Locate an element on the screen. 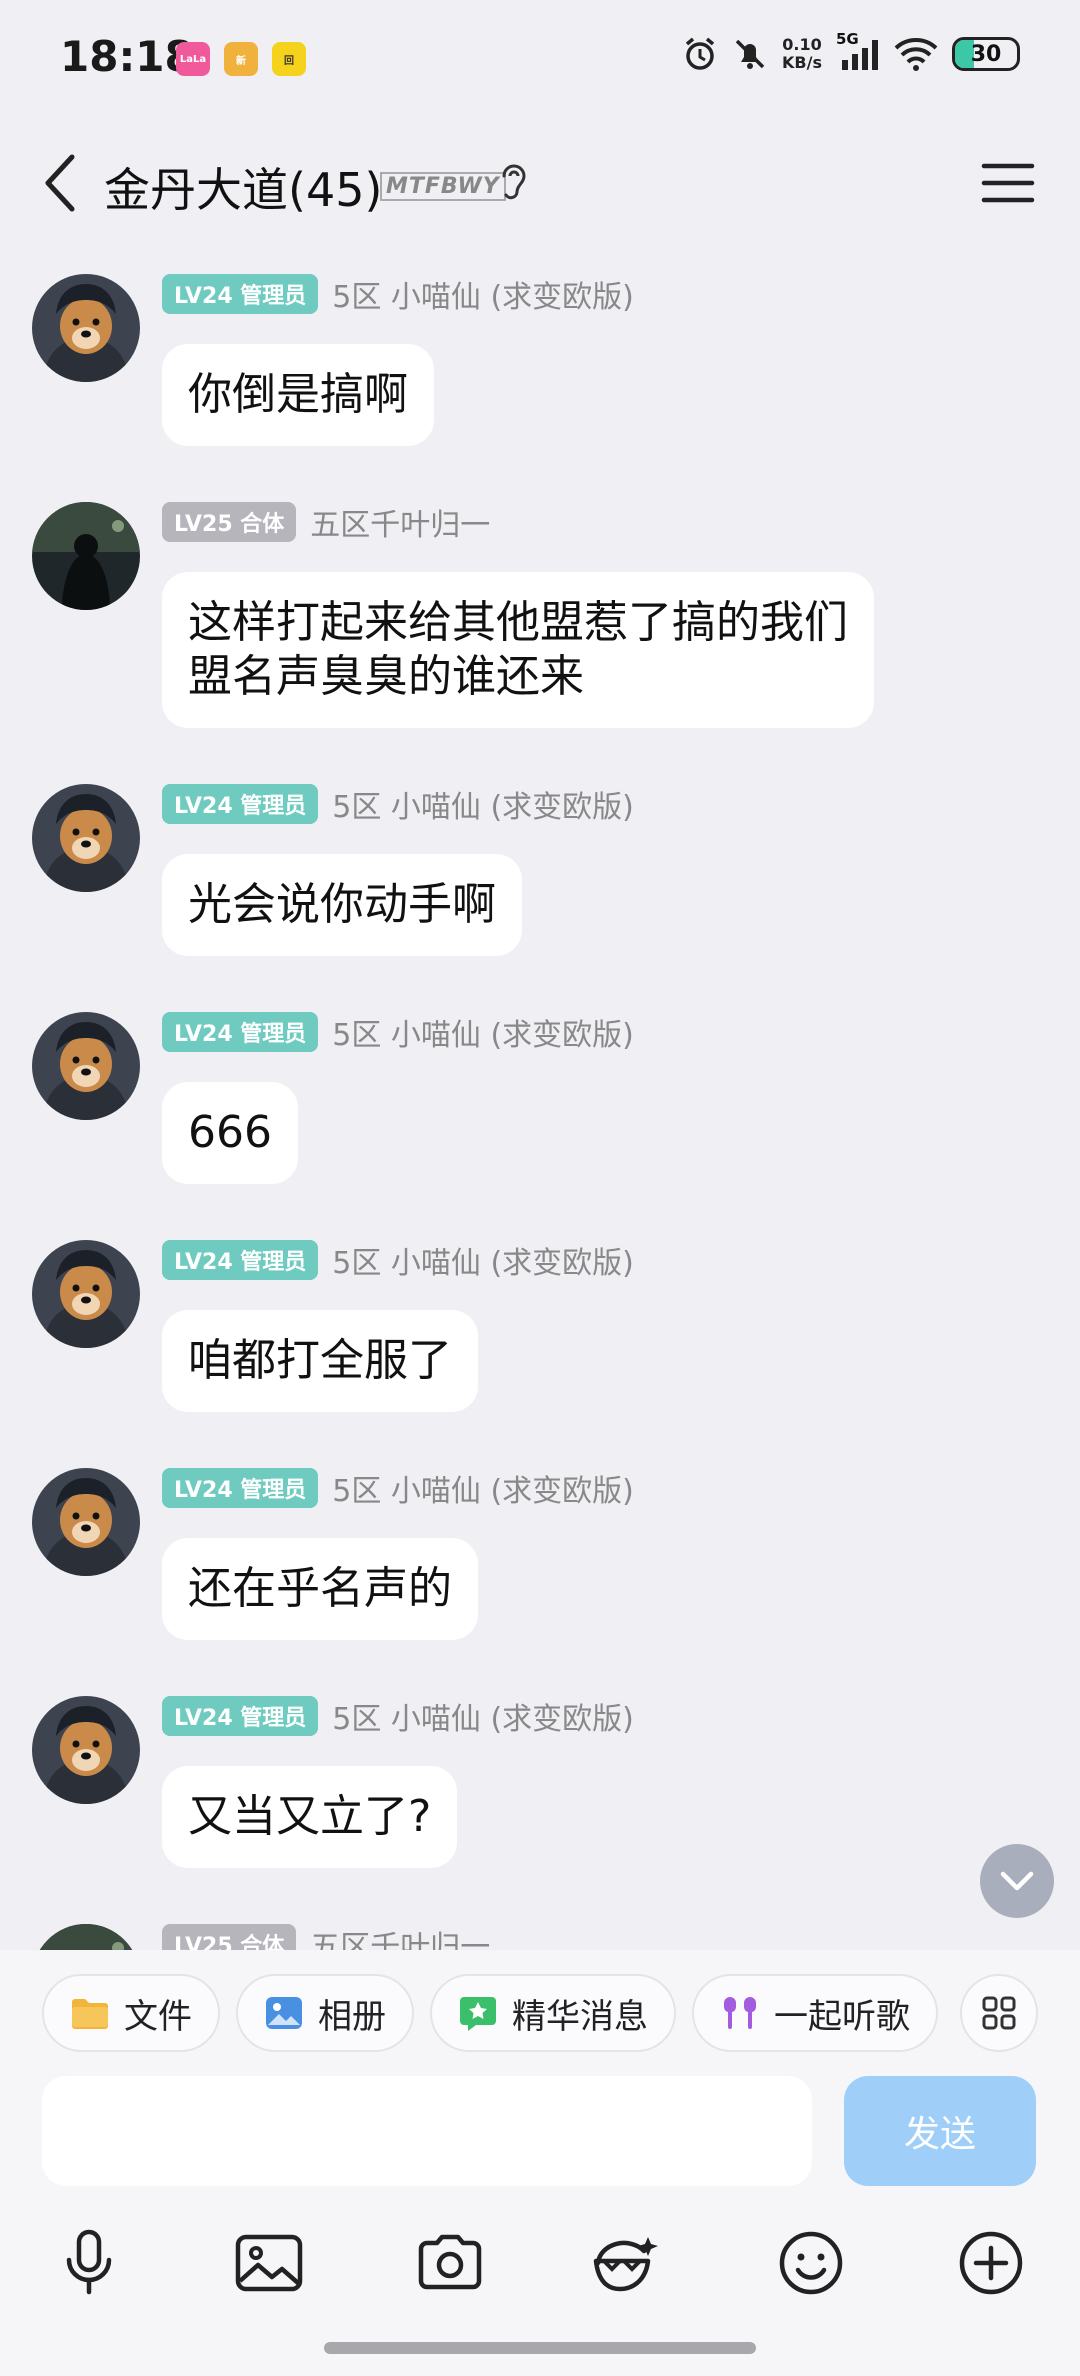  message-bubble: 咱都打全服了 is located at coordinates (320, 1361).